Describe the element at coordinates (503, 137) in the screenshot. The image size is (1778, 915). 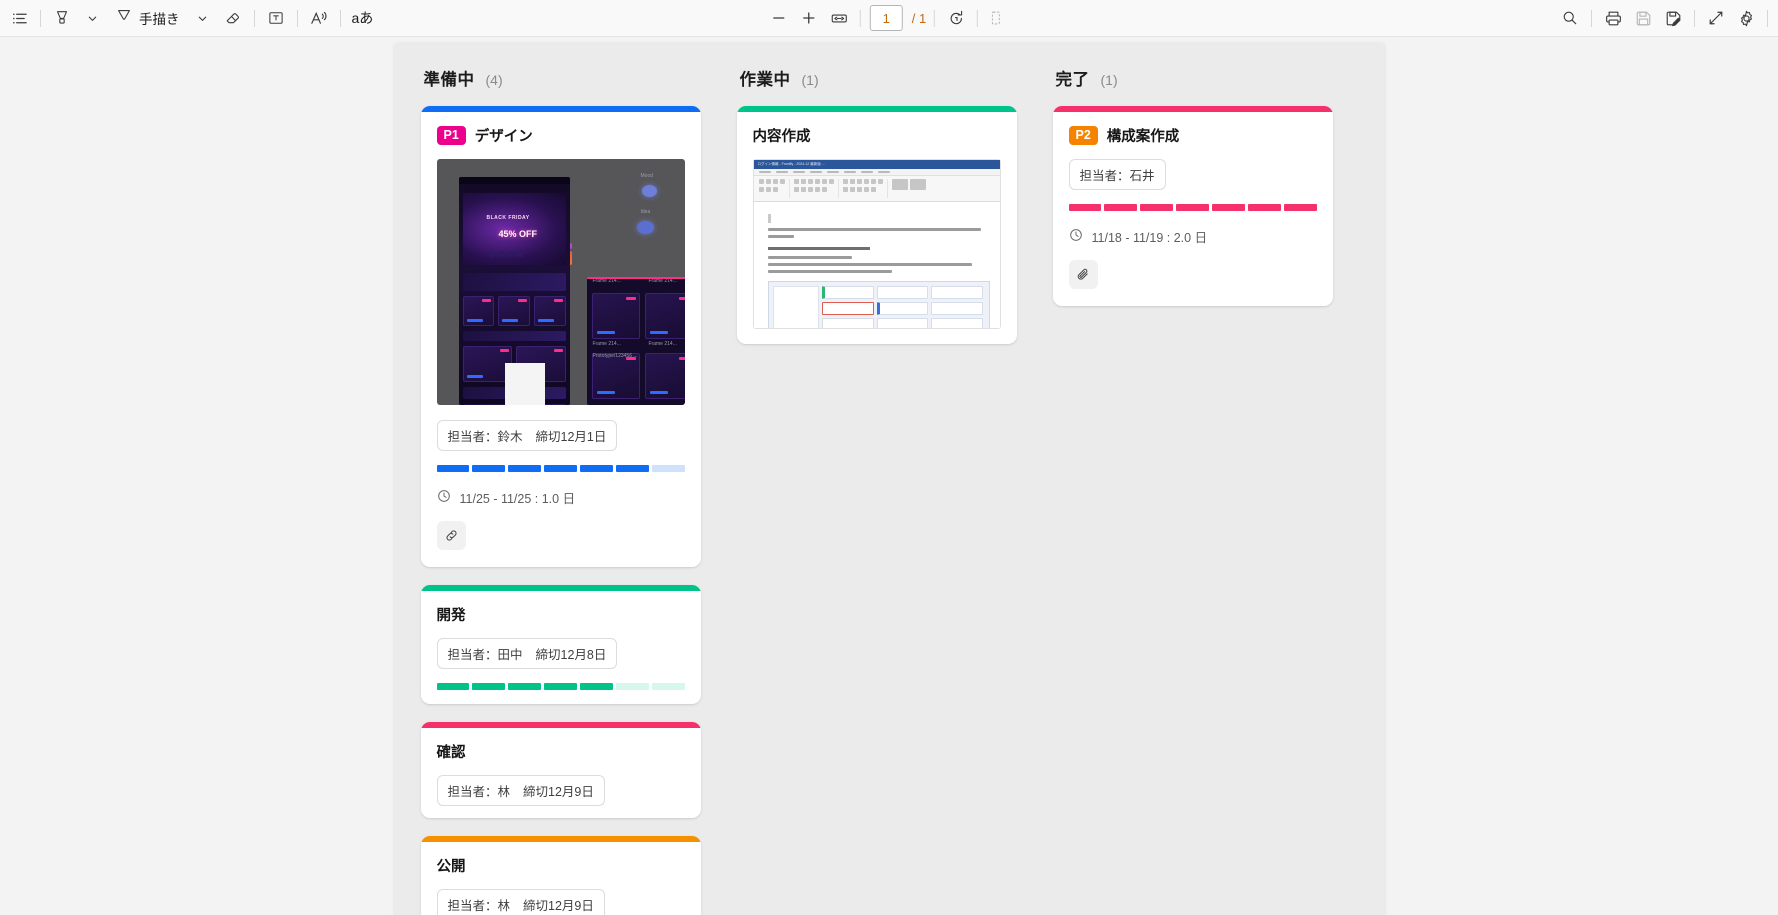
I see `card-title: デザイン` at that location.